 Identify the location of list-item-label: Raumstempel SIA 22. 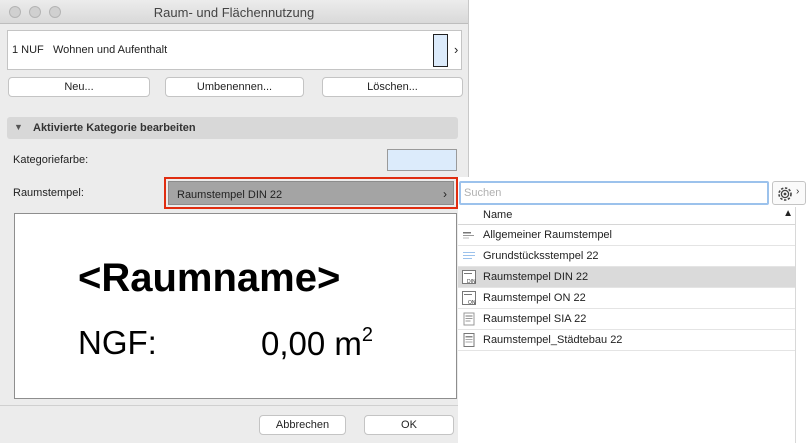
(535, 319).